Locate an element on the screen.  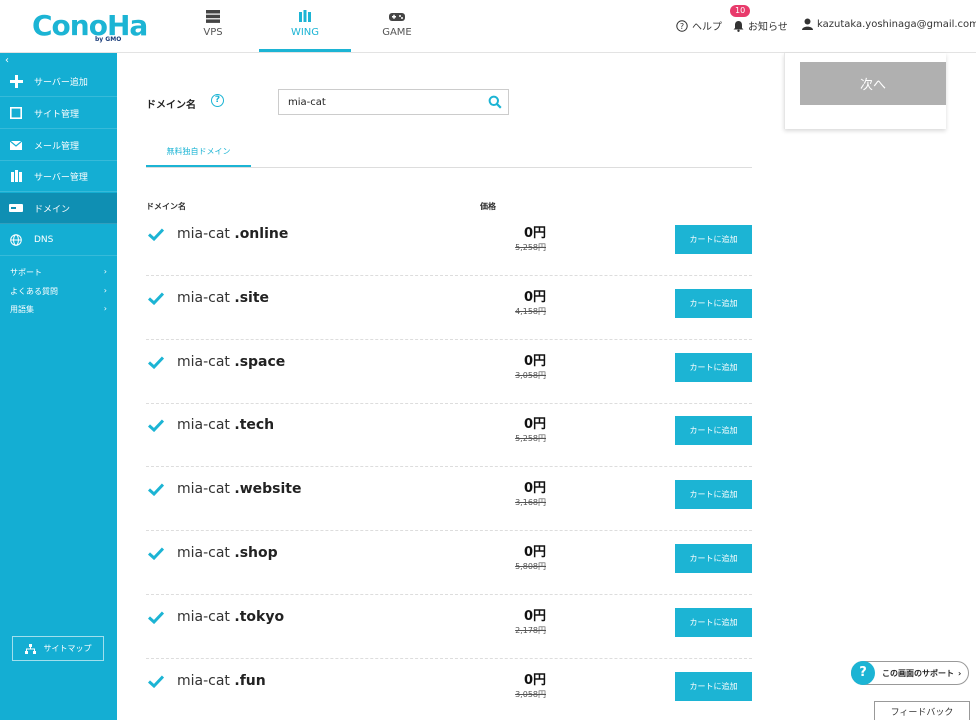
sidebar-item-server-manage: サーバー管理 is located at coordinates (58, 176).